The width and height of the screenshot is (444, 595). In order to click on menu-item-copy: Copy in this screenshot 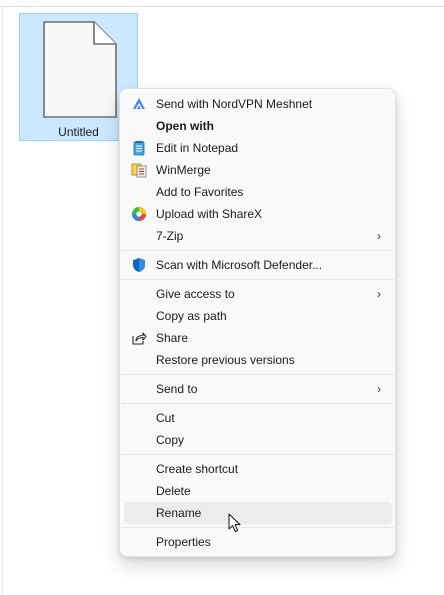, I will do `click(258, 440)`.